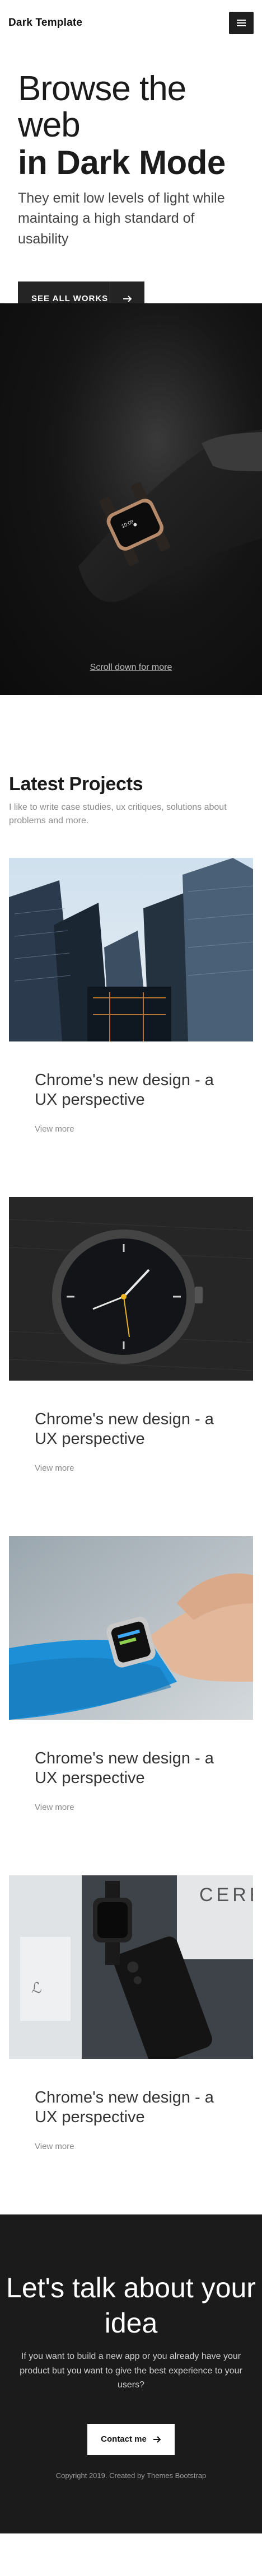  Describe the element at coordinates (45, 23) in the screenshot. I see `brand-logo: Dark Template` at that location.